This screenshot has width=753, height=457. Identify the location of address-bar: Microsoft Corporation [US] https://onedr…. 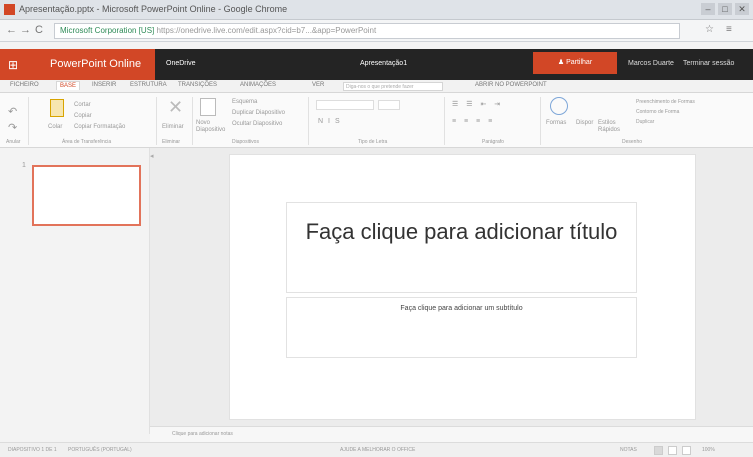
(367, 31).